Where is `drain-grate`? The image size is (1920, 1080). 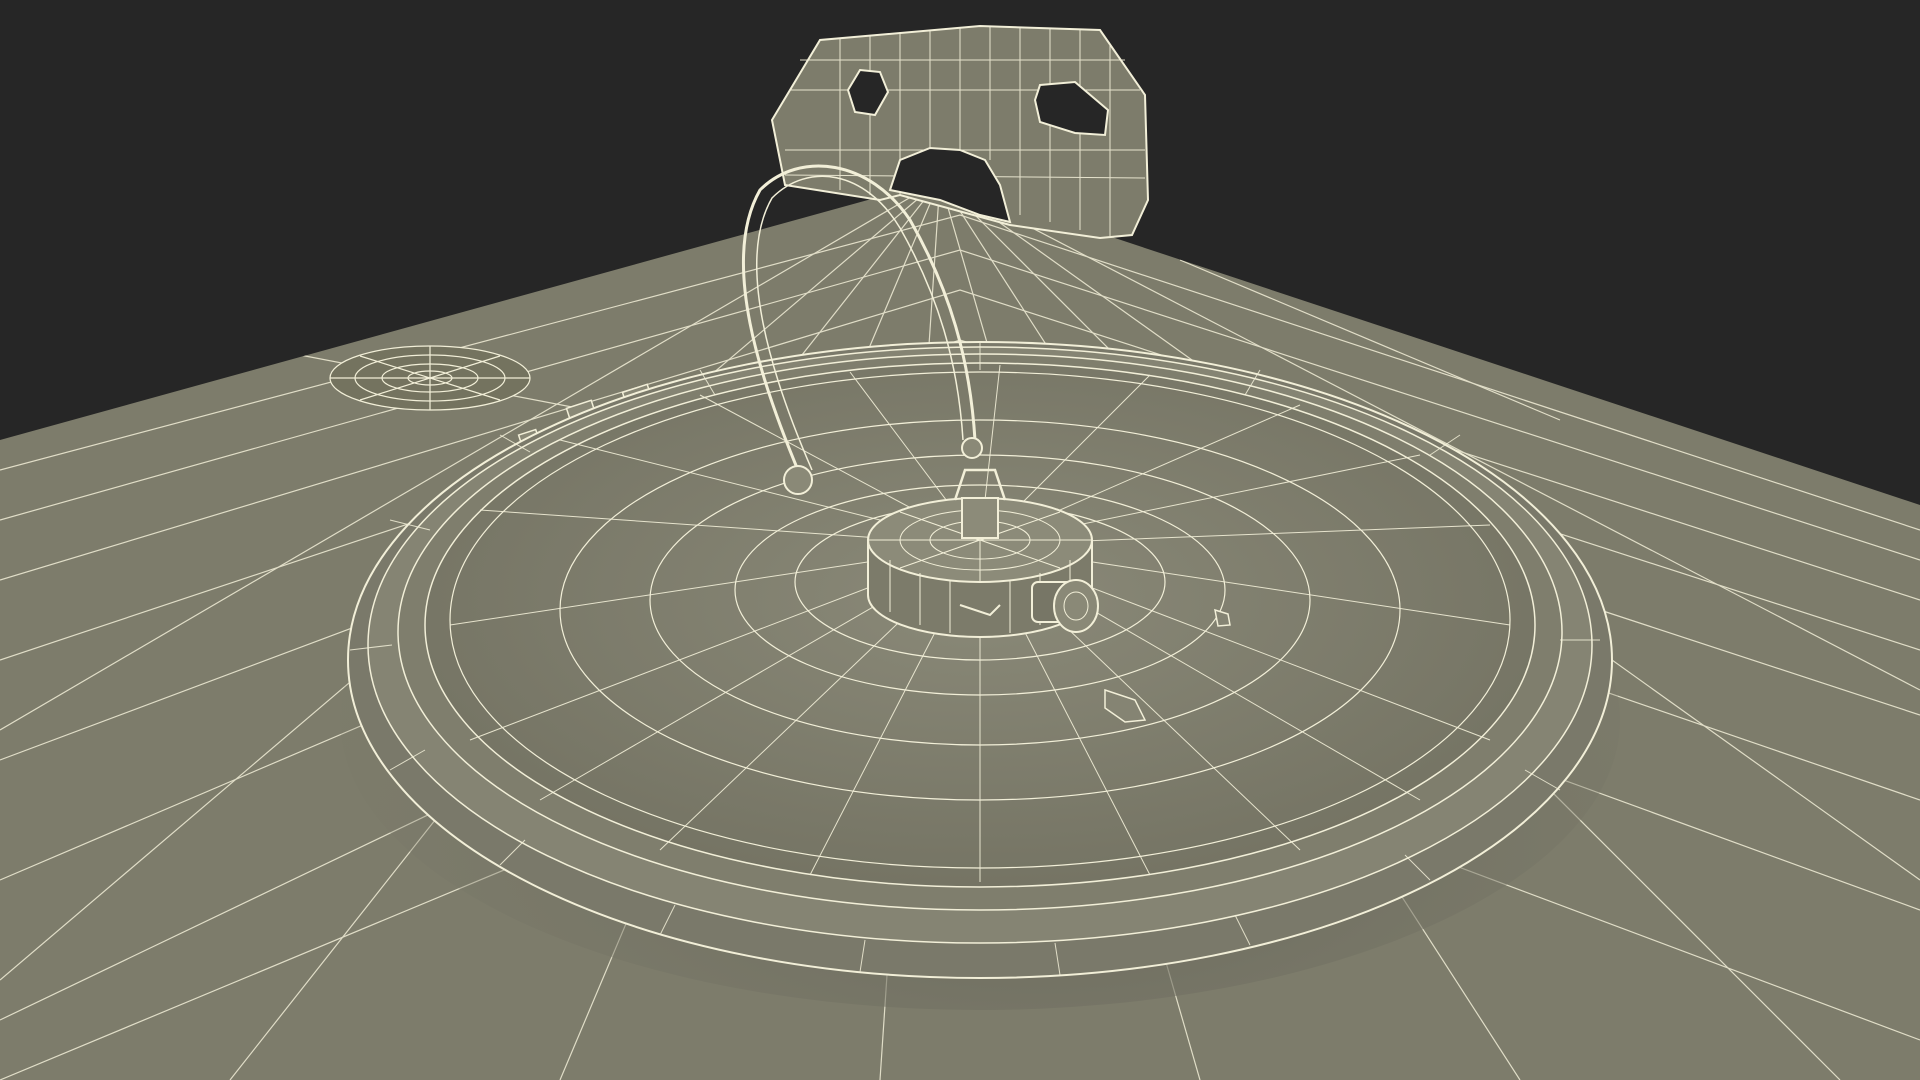
drain-grate is located at coordinates (430, 378).